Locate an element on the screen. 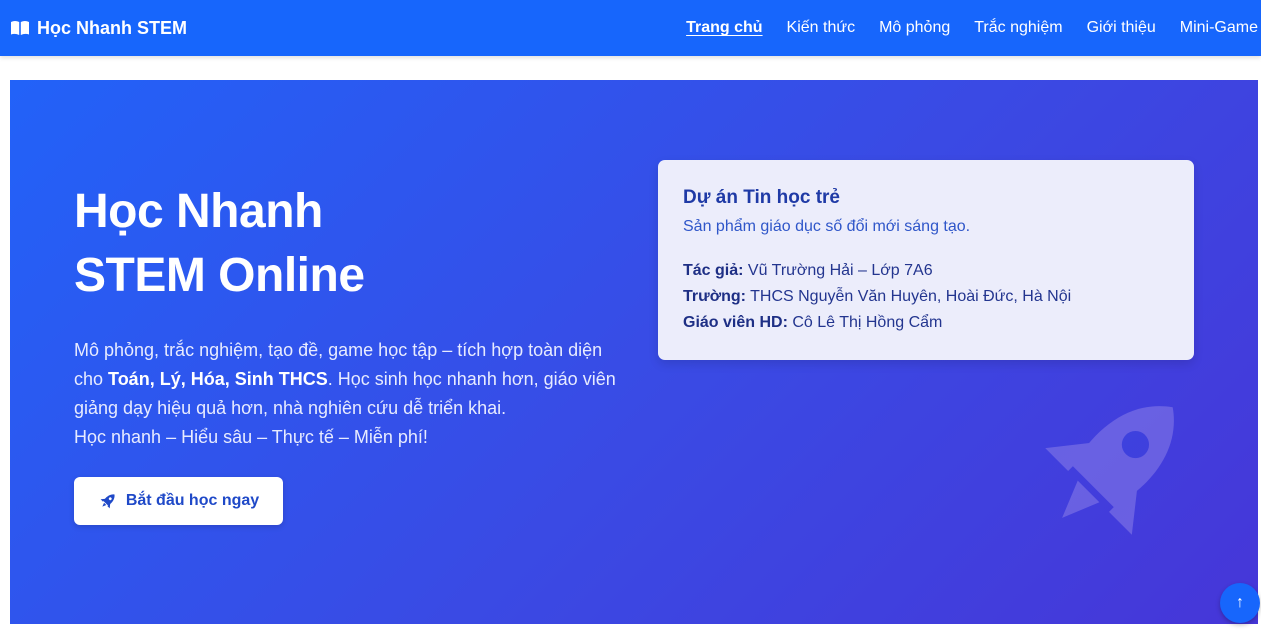 The image size is (1261, 639). hero-title-line1: Học Nhanh is located at coordinates (198, 211).